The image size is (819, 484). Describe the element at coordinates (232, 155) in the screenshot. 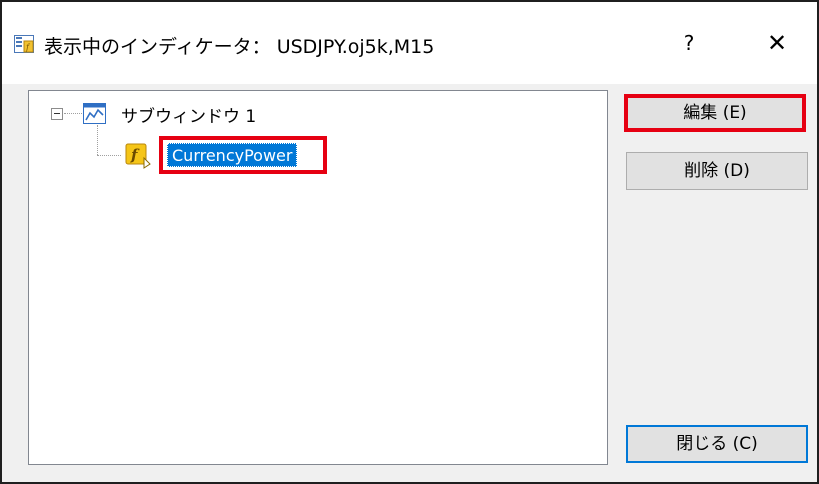

I see `tree-item-currencypower: CurrencyPower` at that location.